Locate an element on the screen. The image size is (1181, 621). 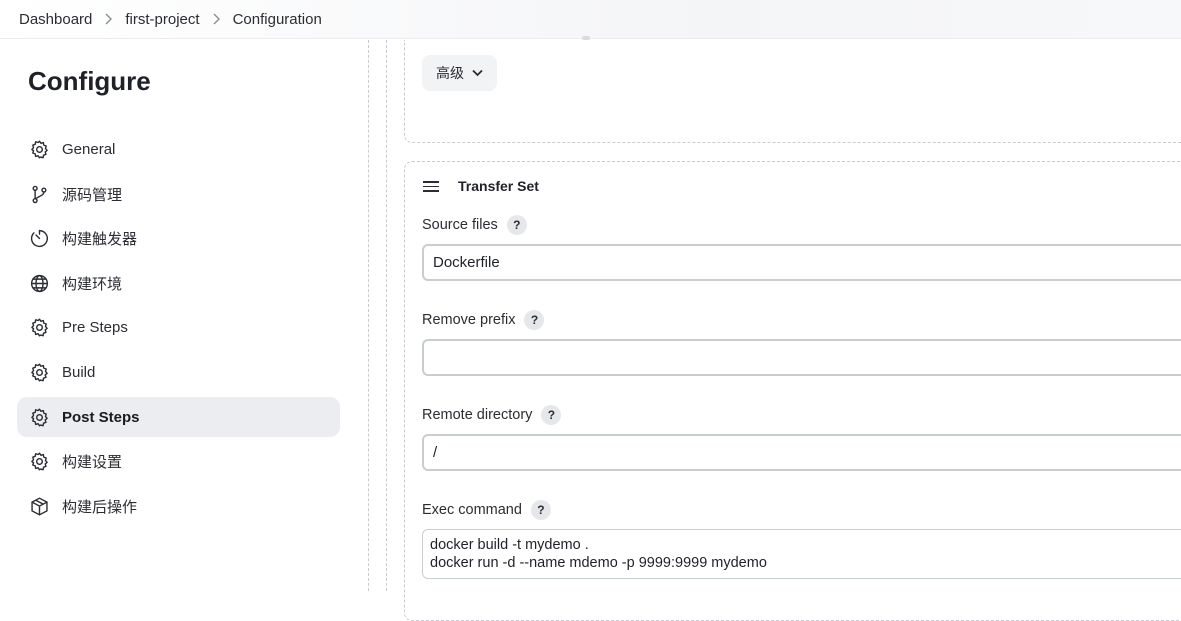
remote-directory-input is located at coordinates (801, 452).